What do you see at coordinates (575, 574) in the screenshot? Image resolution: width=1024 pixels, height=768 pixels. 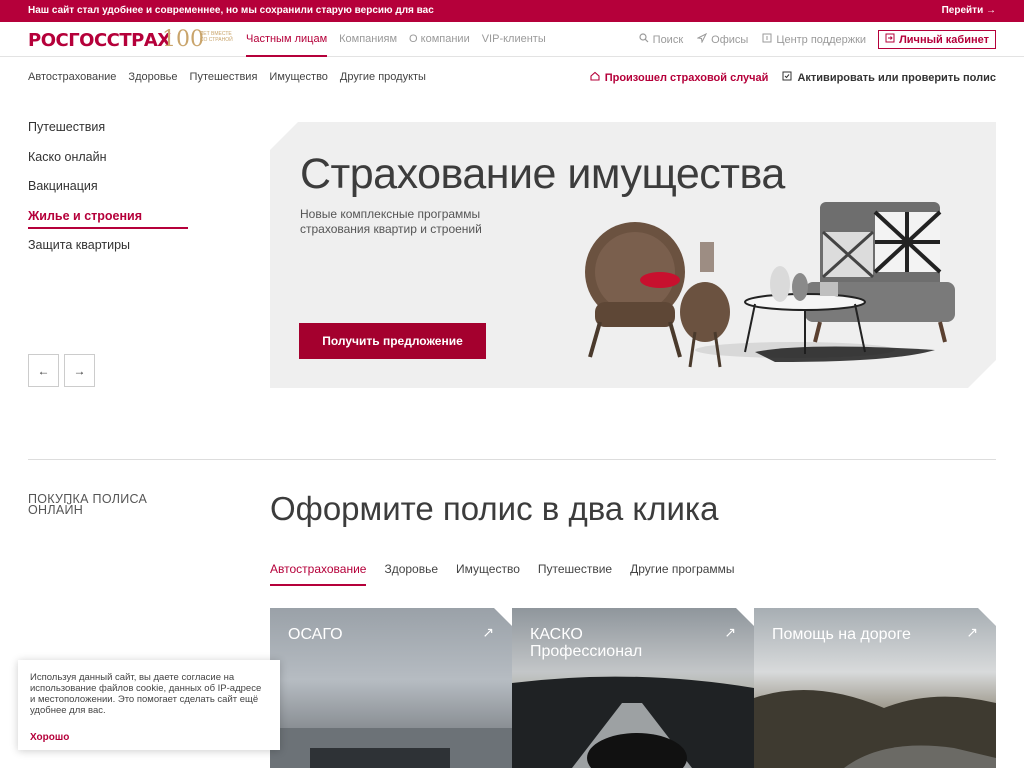 I see `tab-travel: Путешествие` at bounding box center [575, 574].